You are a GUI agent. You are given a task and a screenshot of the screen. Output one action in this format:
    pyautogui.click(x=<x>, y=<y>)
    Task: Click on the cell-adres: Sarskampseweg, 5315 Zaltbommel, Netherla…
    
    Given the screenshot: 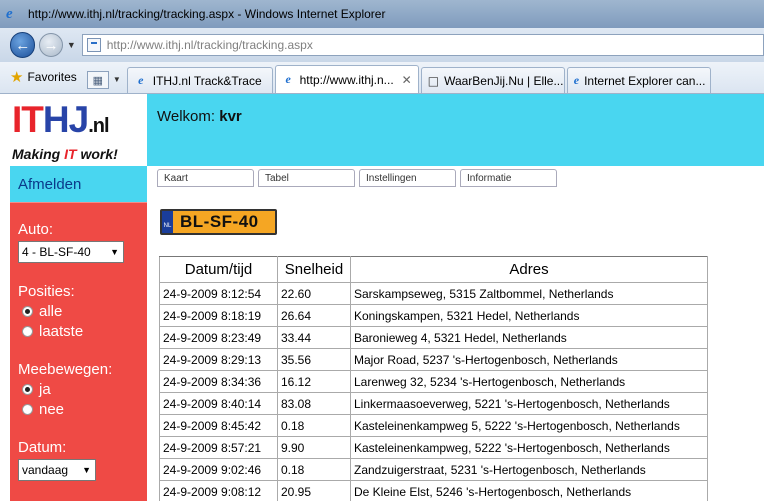 What is the action you would take?
    pyautogui.click(x=529, y=293)
    